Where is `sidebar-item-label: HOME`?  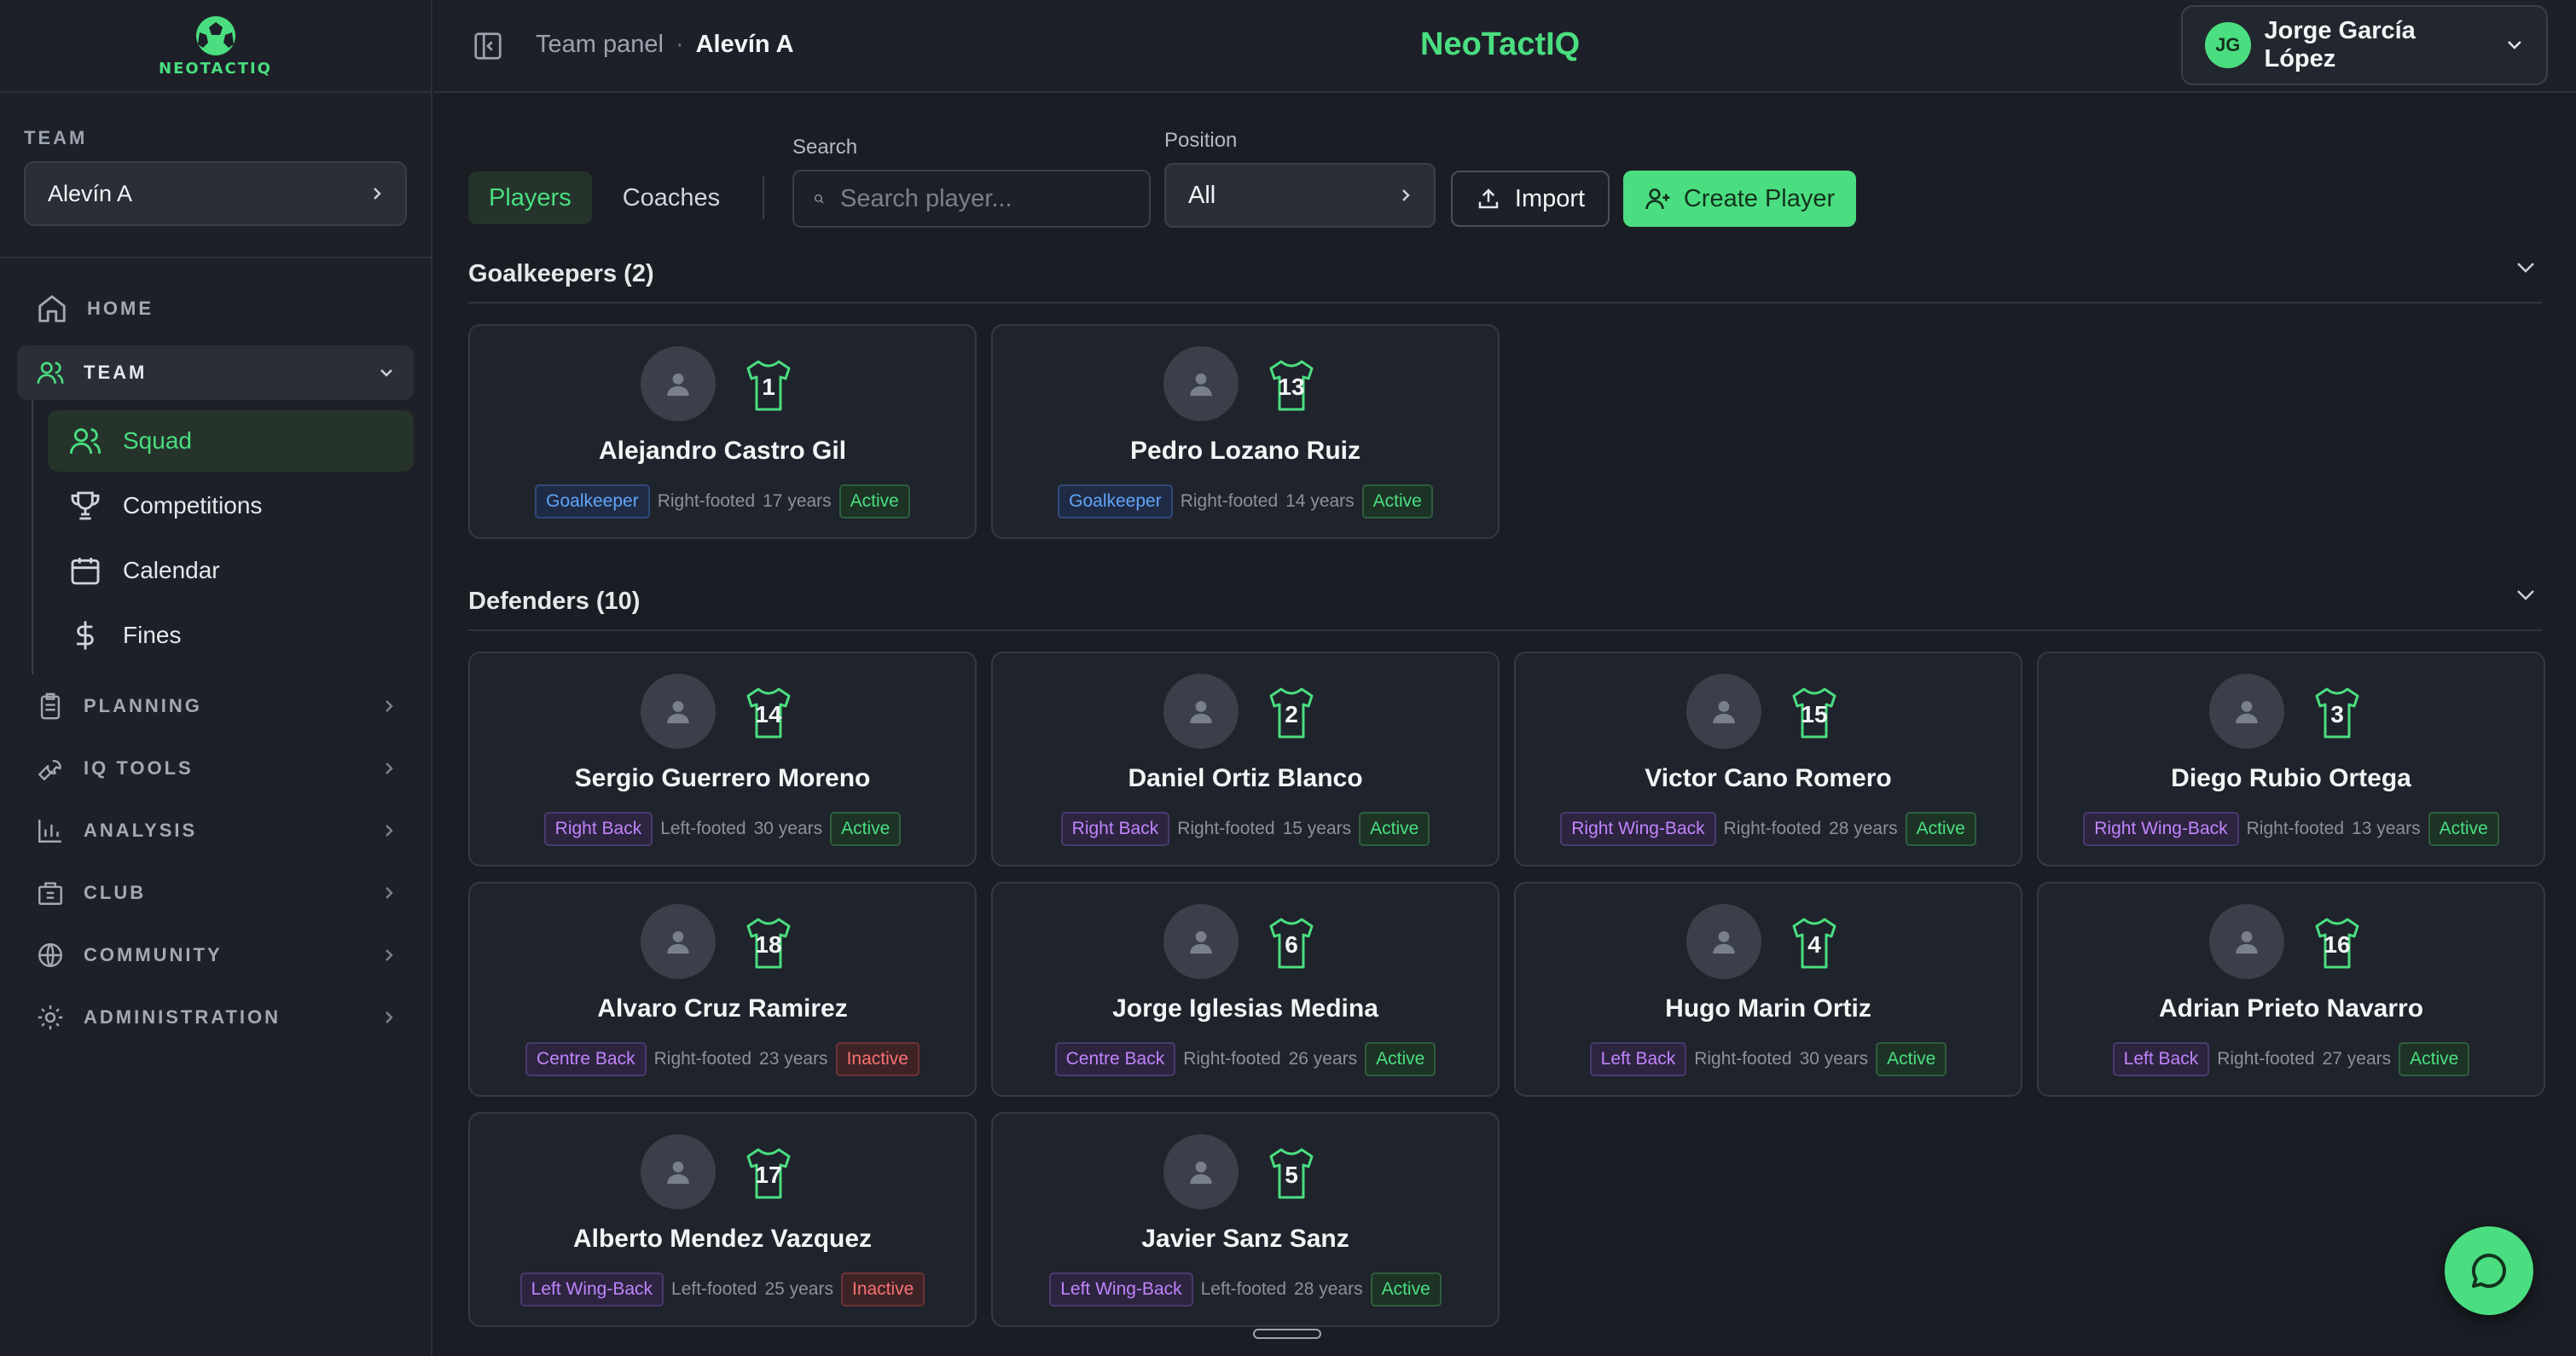
sidebar-item-label: HOME is located at coordinates (120, 308).